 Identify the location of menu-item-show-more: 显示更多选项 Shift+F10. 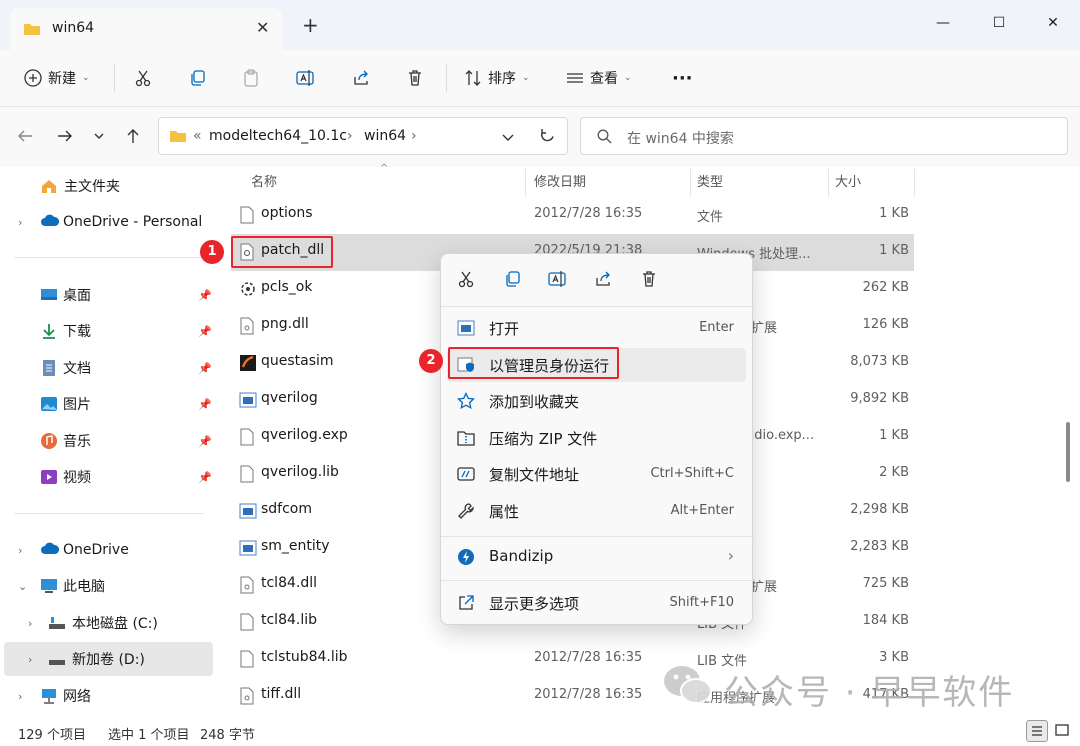
(596, 603).